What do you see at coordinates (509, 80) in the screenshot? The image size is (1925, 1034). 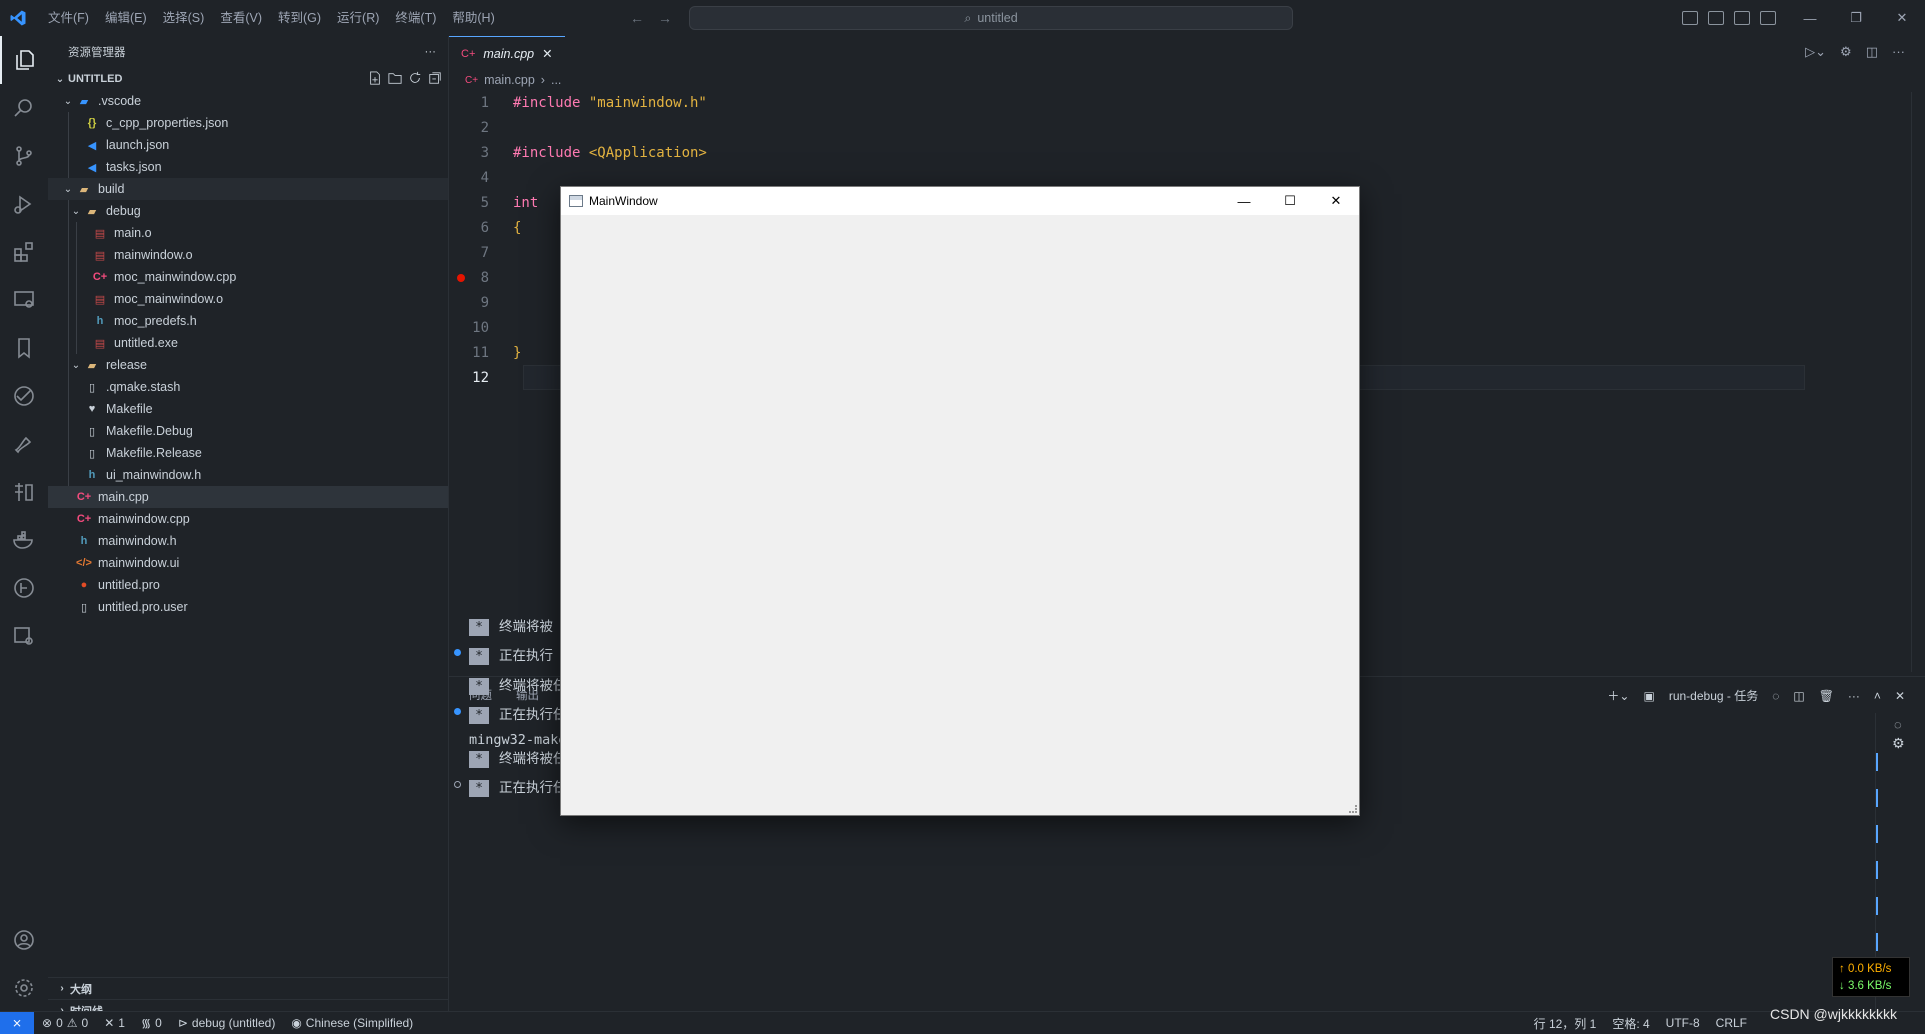 I see `breadcrumb-file: main.cpp` at bounding box center [509, 80].